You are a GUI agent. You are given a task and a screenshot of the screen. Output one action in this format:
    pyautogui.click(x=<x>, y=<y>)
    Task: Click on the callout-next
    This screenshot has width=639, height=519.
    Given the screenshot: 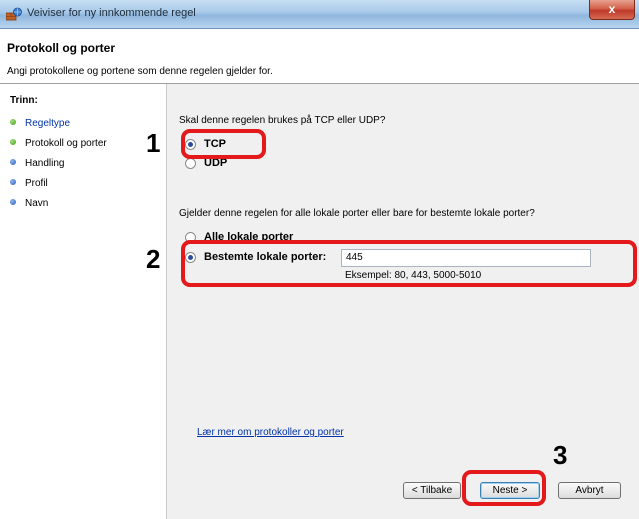 What is the action you would take?
    pyautogui.click(x=504, y=488)
    